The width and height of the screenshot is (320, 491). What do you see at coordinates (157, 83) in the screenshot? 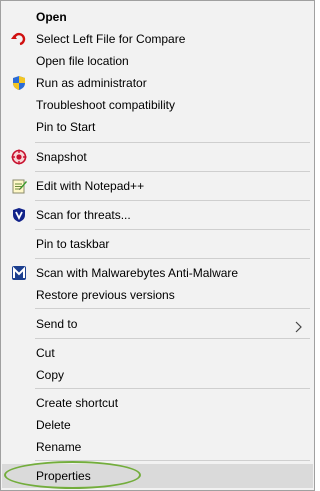
I see `menu-item-run-as-administrator: Run as administrator` at bounding box center [157, 83].